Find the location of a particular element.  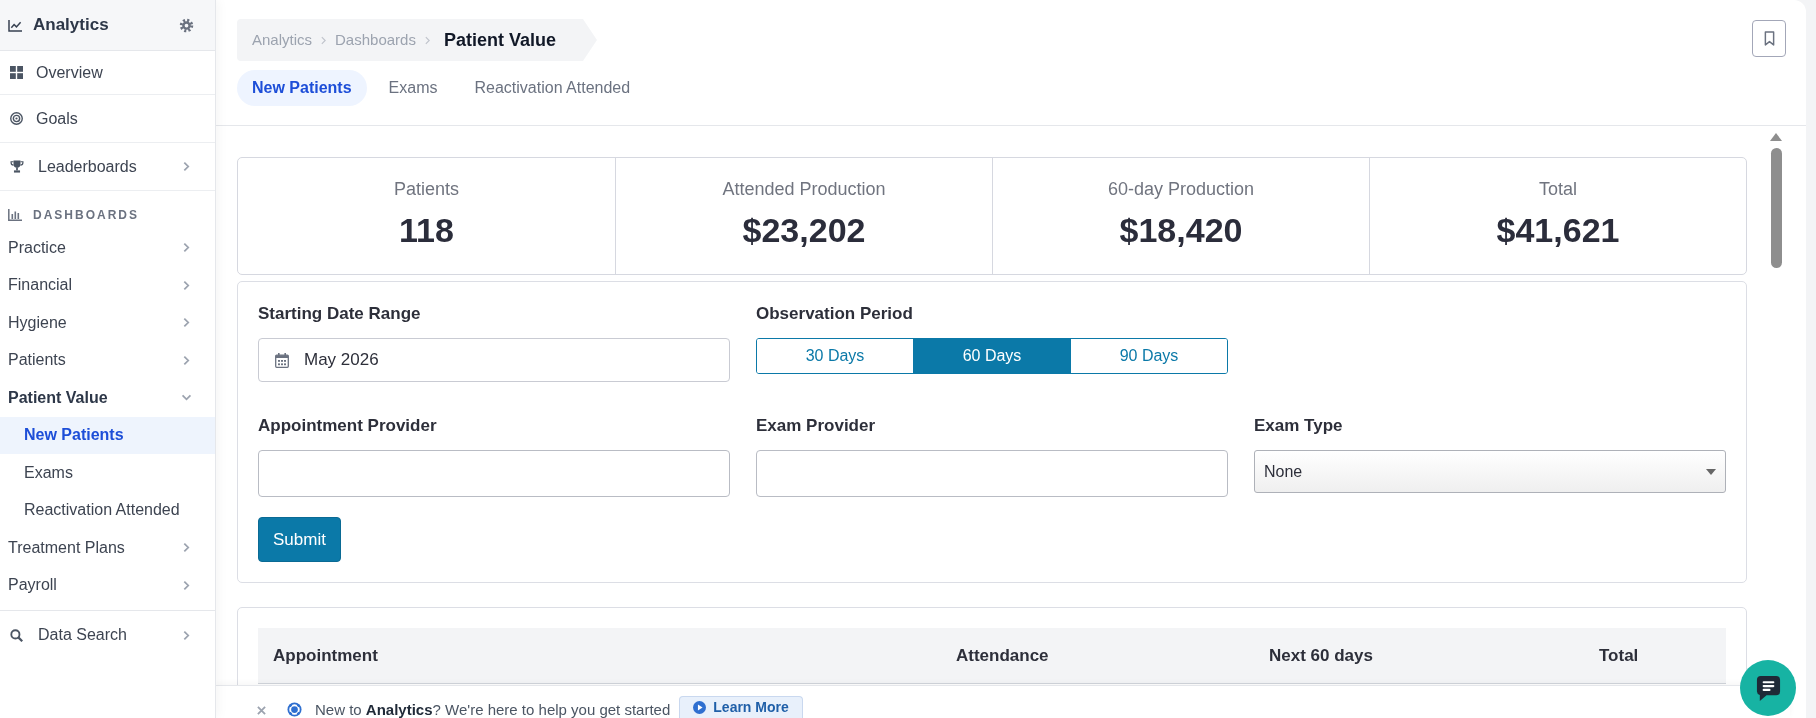

nav-item: Patients is located at coordinates (107, 360).